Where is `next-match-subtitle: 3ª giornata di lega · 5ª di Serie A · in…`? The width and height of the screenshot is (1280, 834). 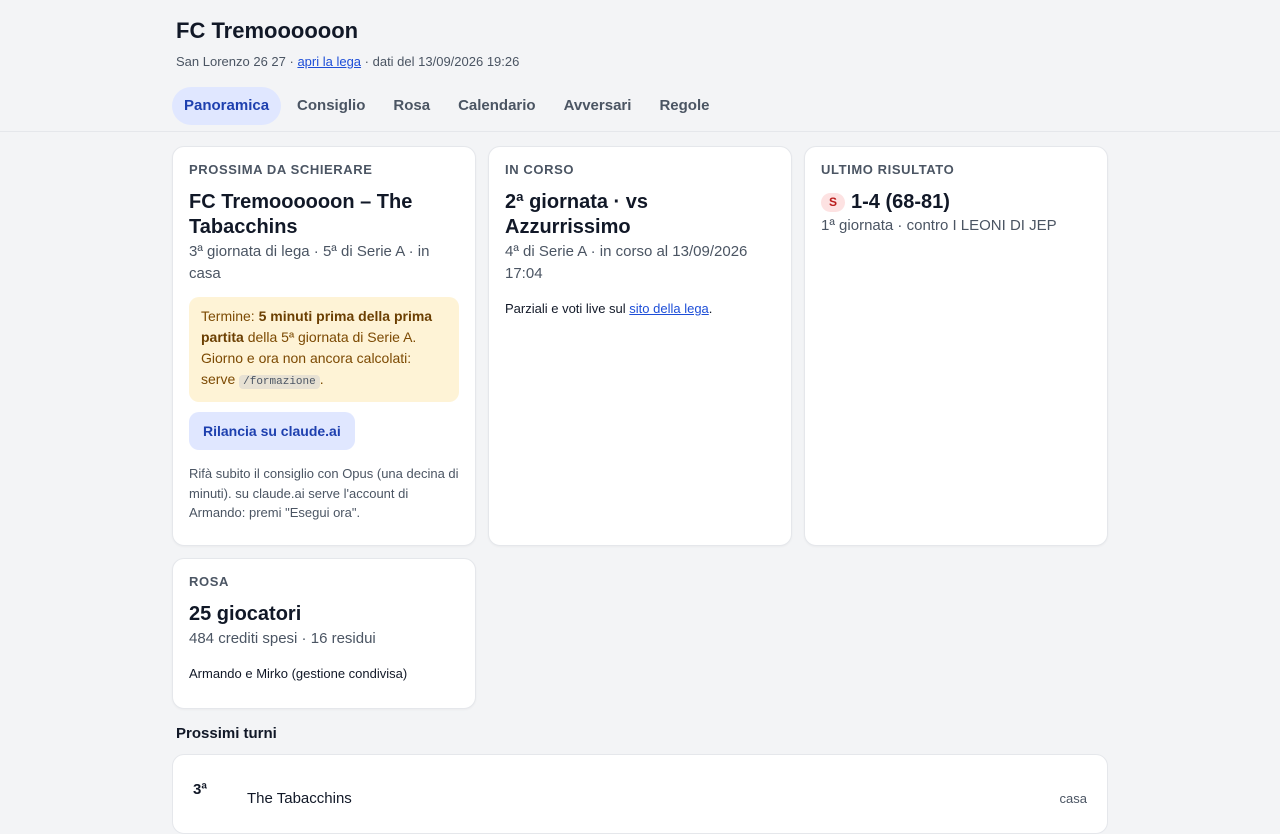
next-match-subtitle: 3ª giornata di lega · 5ª di Serie A · in… is located at coordinates (309, 262).